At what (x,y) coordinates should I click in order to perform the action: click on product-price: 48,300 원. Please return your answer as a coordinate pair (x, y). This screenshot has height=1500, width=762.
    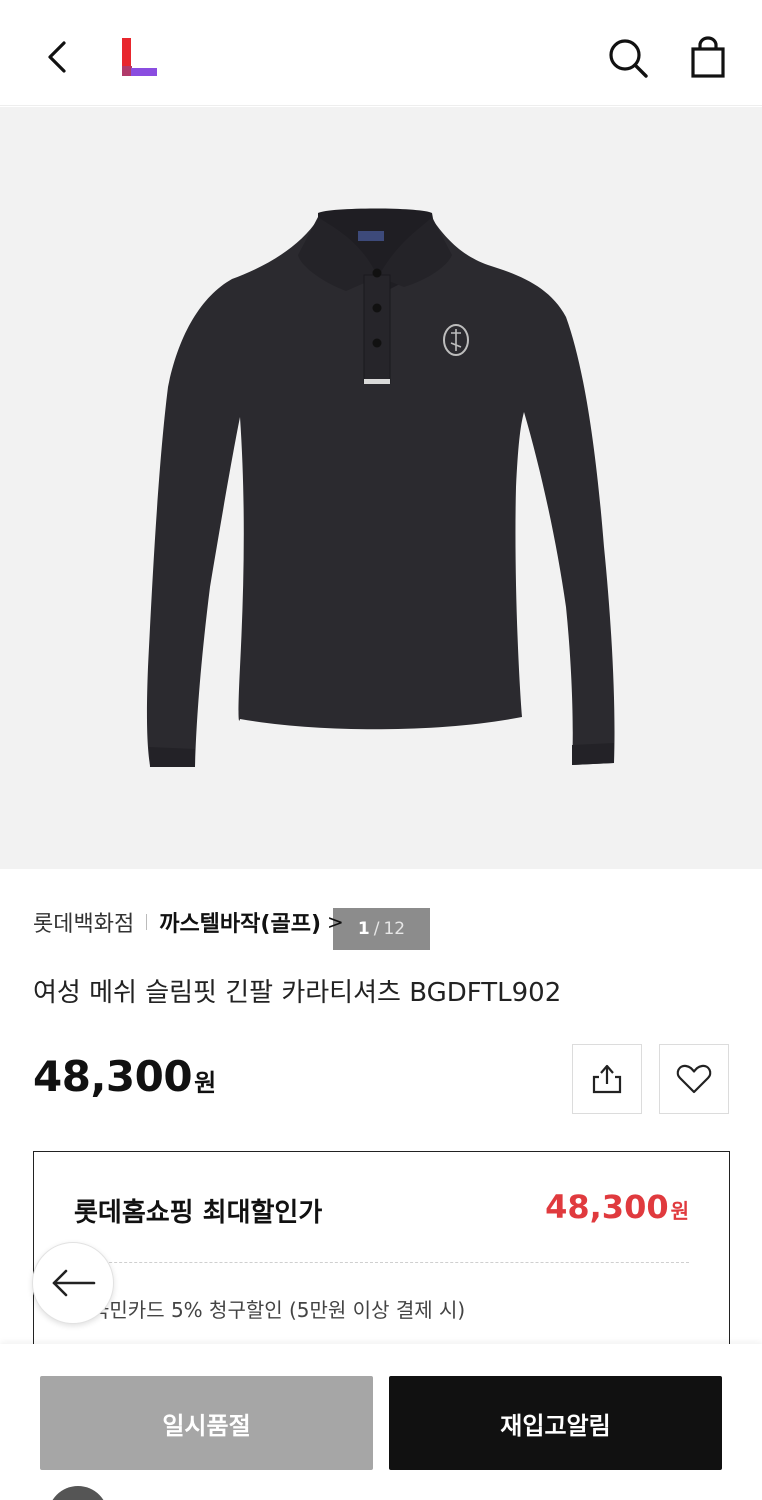
    Looking at the image, I should click on (124, 1076).